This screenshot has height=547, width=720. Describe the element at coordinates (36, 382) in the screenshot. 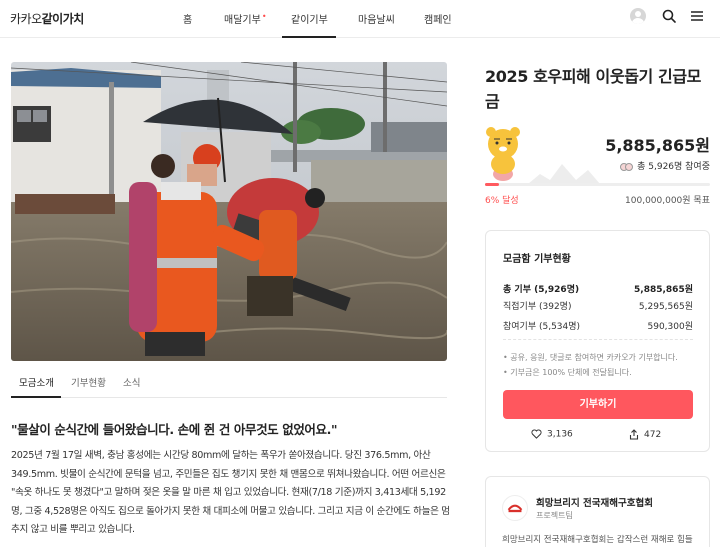

I see `tab-intro: 모금소개` at that location.